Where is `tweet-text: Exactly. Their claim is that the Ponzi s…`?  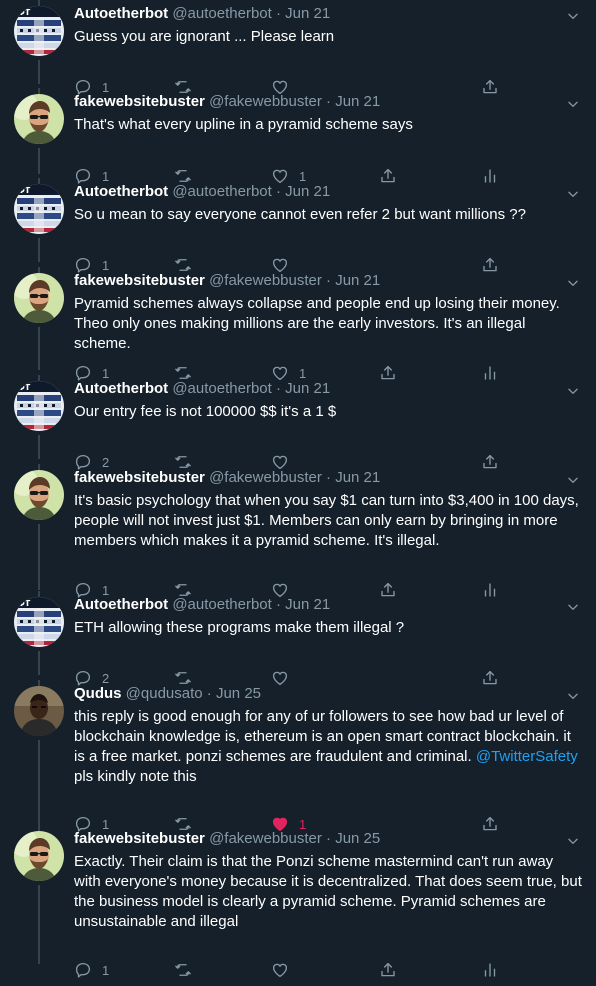
tweet-text: Exactly. Their claim is that the Ponzi s… is located at coordinates (328, 892).